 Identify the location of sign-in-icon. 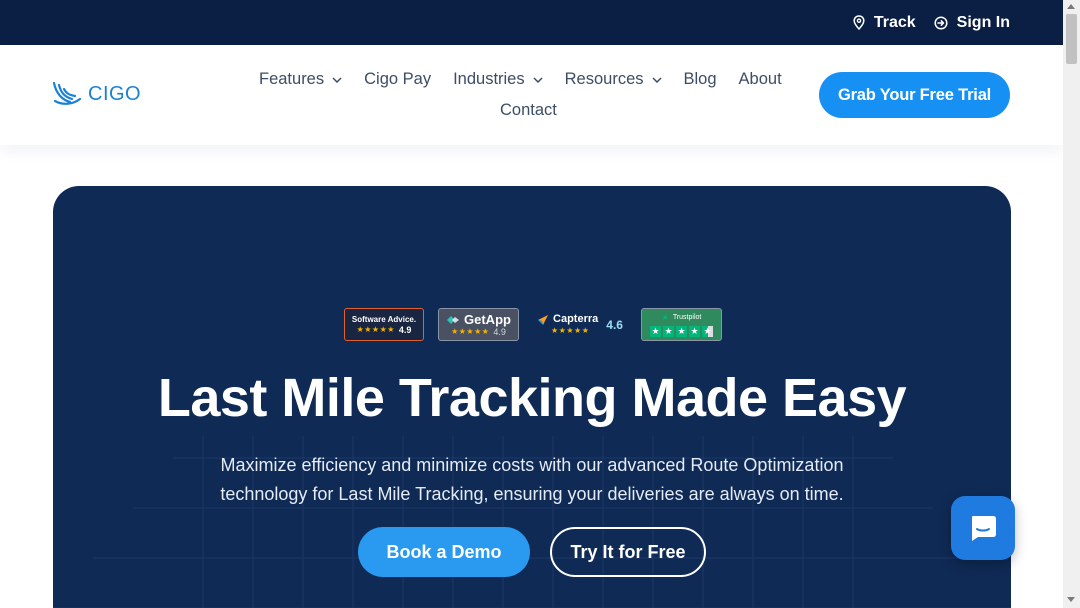
(941, 22).